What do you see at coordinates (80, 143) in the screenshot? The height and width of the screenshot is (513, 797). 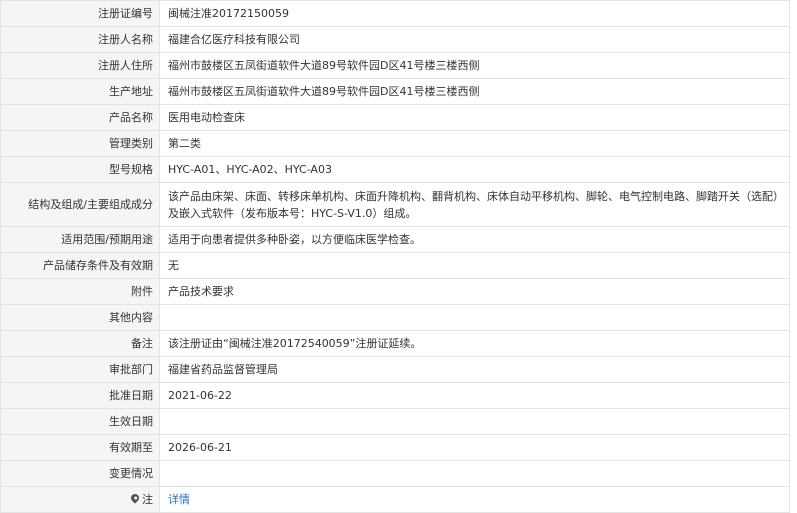 I see `field-label-management-category: 管理类别` at bounding box center [80, 143].